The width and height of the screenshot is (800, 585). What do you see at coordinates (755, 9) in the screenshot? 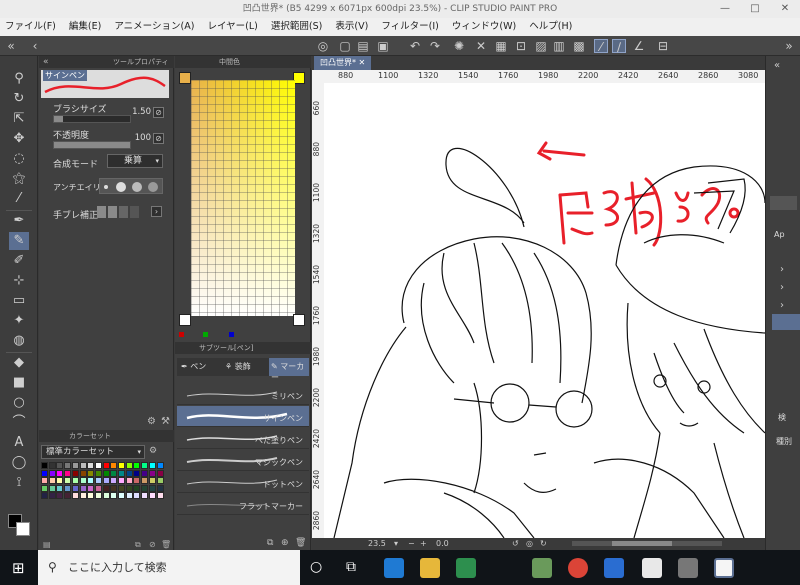
I see `maximize-icon: □` at bounding box center [755, 9].